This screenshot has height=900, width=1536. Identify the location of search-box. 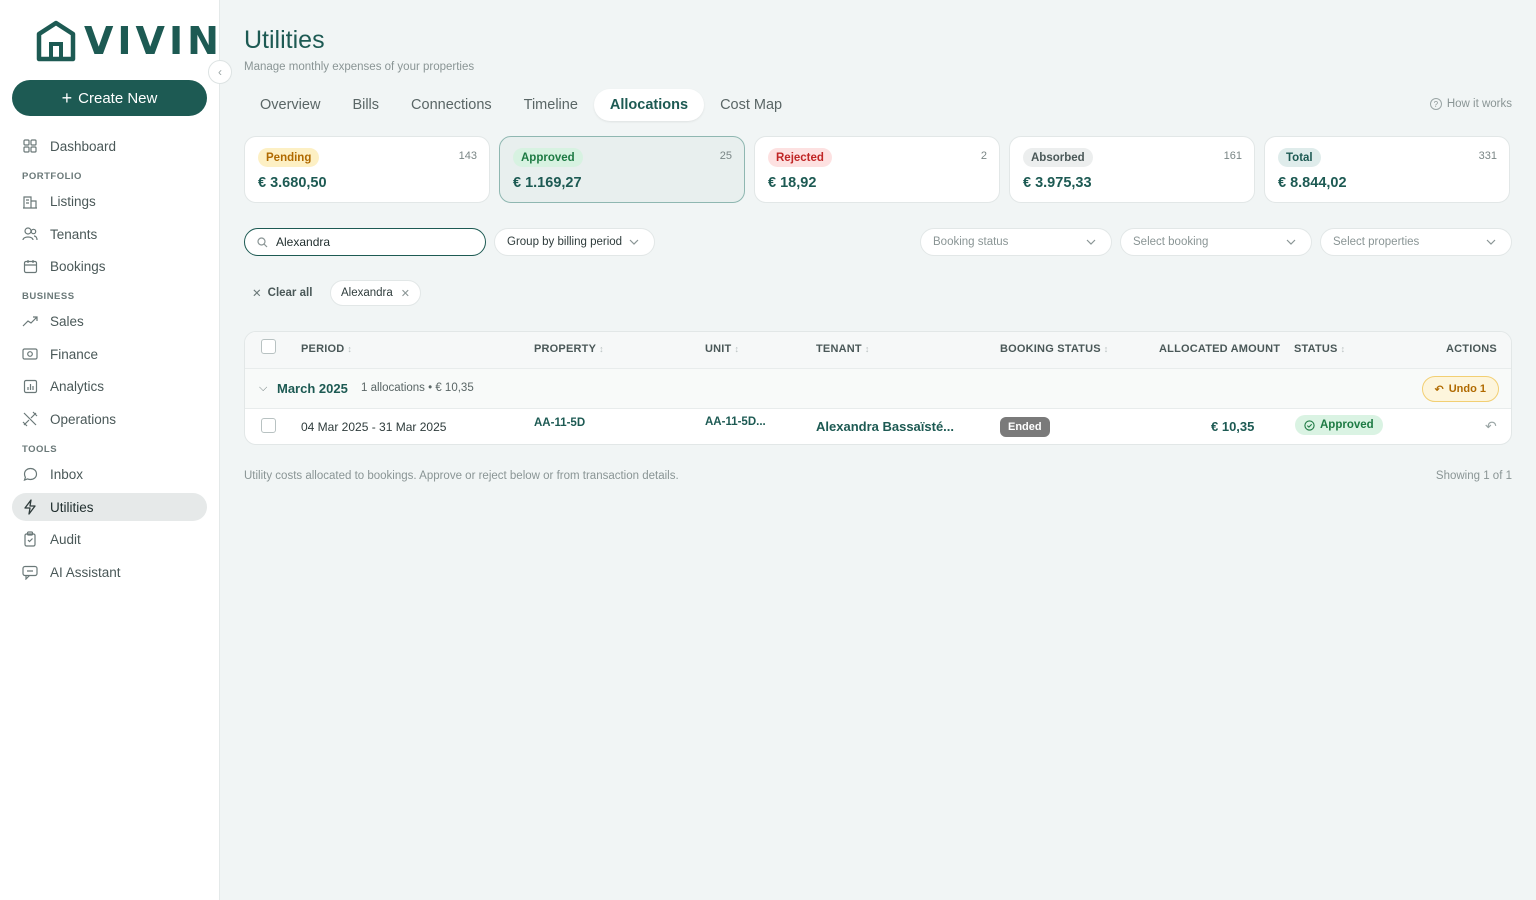
(365, 242).